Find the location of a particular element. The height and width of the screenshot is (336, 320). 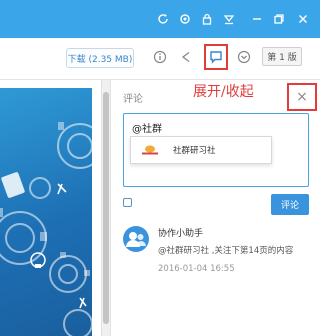

comment-input-value: @社群 is located at coordinates (147, 129).